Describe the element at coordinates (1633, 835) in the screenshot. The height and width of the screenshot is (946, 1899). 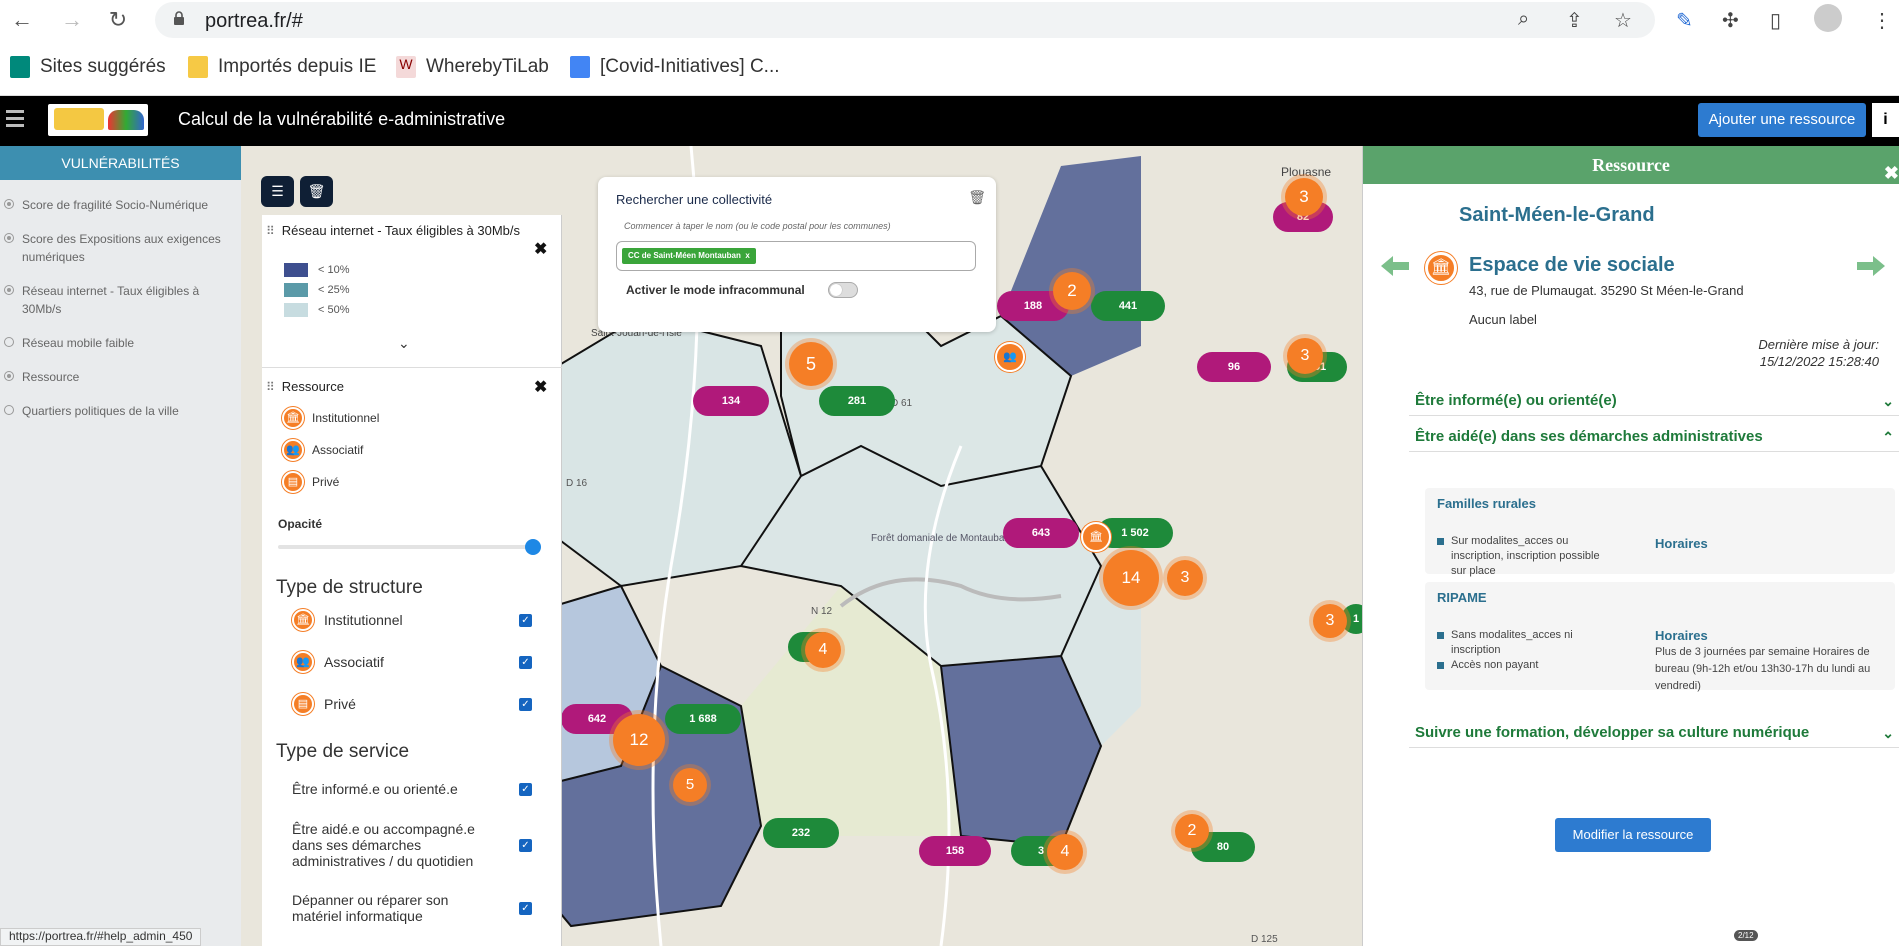
I see `modify-resource-button: Modifier la ressource` at that location.